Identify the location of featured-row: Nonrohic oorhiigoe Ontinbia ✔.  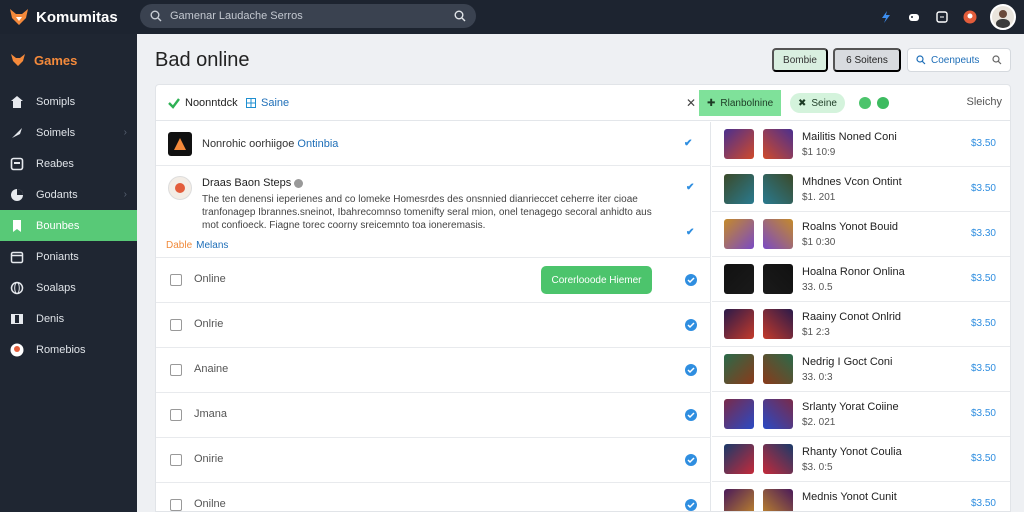
(433, 144).